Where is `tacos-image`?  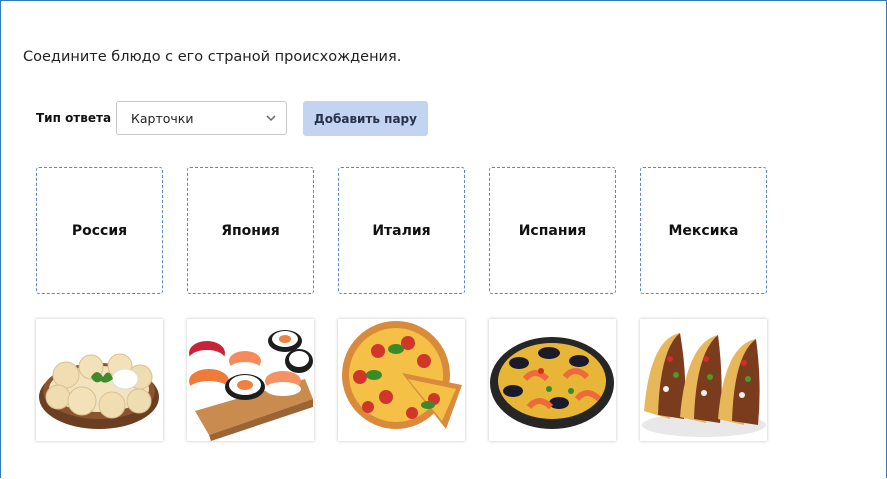 tacos-image is located at coordinates (704, 385).